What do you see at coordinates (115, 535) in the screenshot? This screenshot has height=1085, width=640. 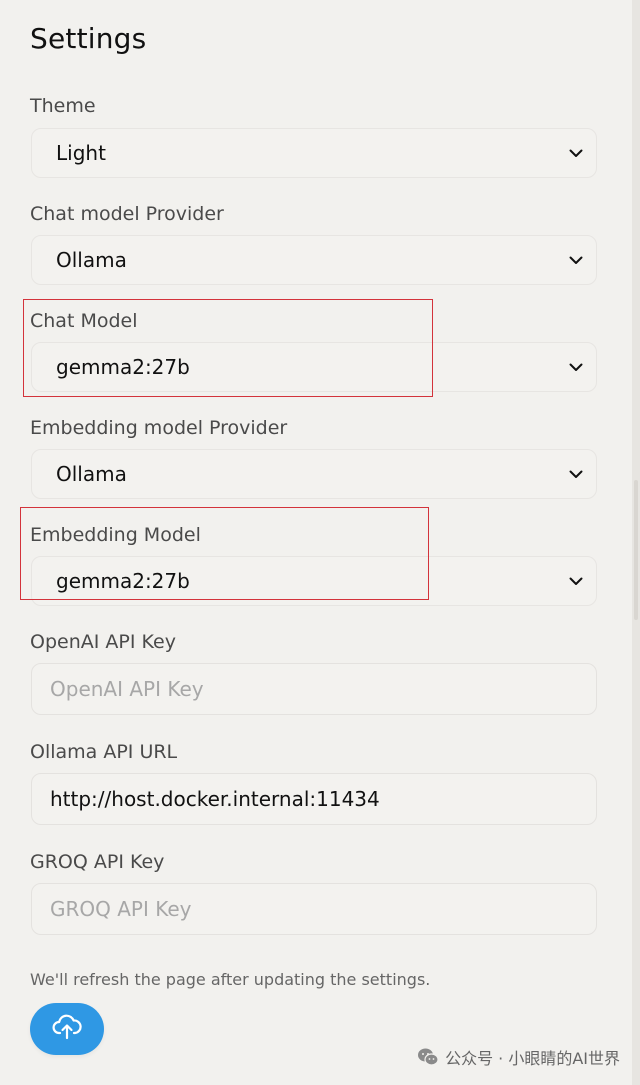 I see `embedding-model-label: Embedding Model` at bounding box center [115, 535].